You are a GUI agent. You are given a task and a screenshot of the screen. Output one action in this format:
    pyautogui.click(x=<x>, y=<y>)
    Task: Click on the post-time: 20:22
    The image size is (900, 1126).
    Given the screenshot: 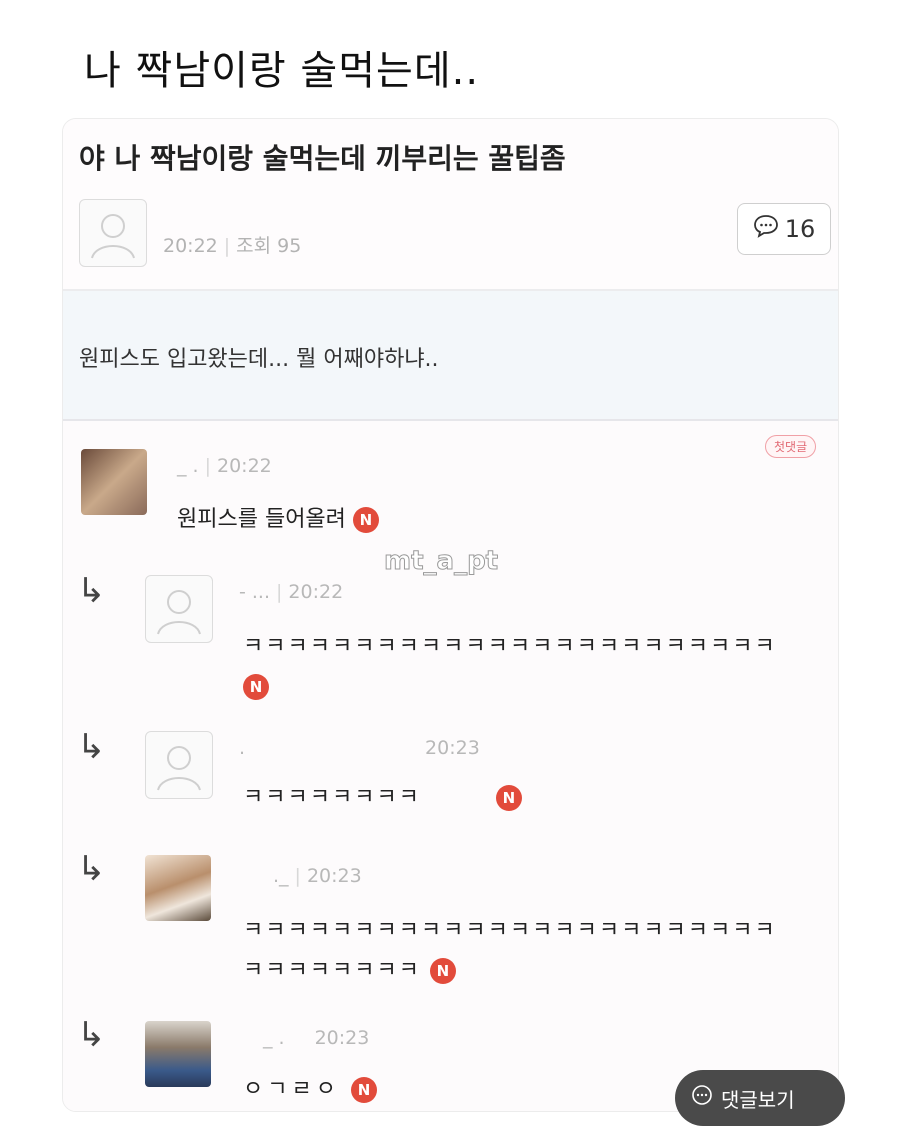 What is the action you would take?
    pyautogui.click(x=190, y=246)
    